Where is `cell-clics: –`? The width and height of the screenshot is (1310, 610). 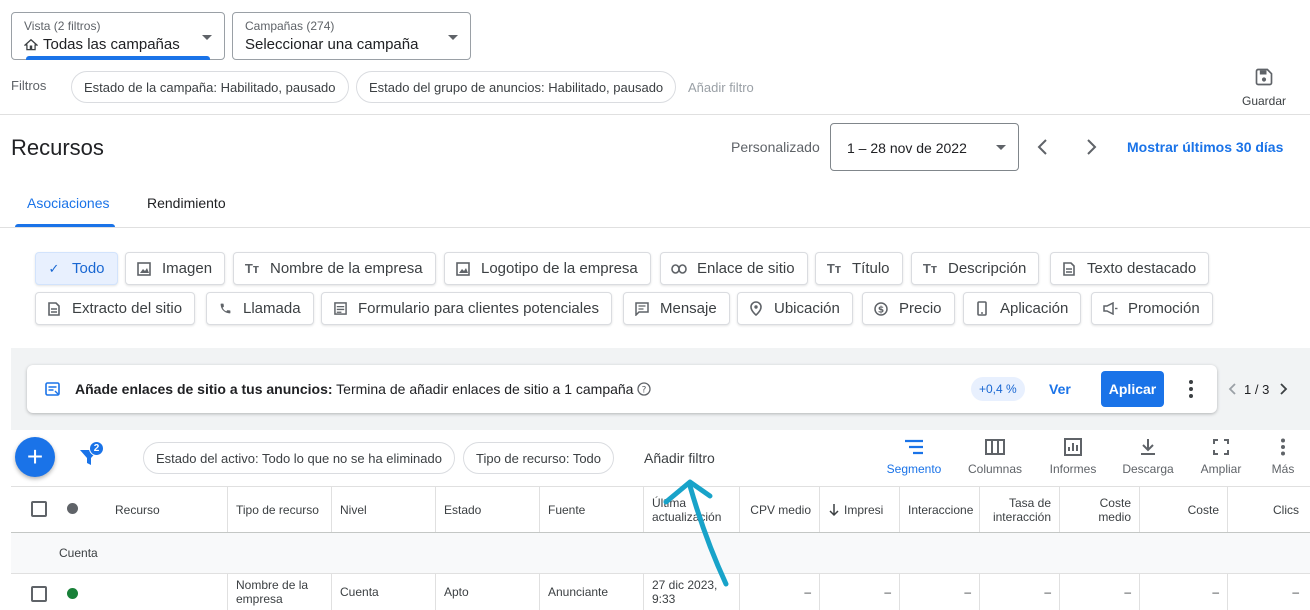 cell-clics: – is located at coordinates (1267, 592).